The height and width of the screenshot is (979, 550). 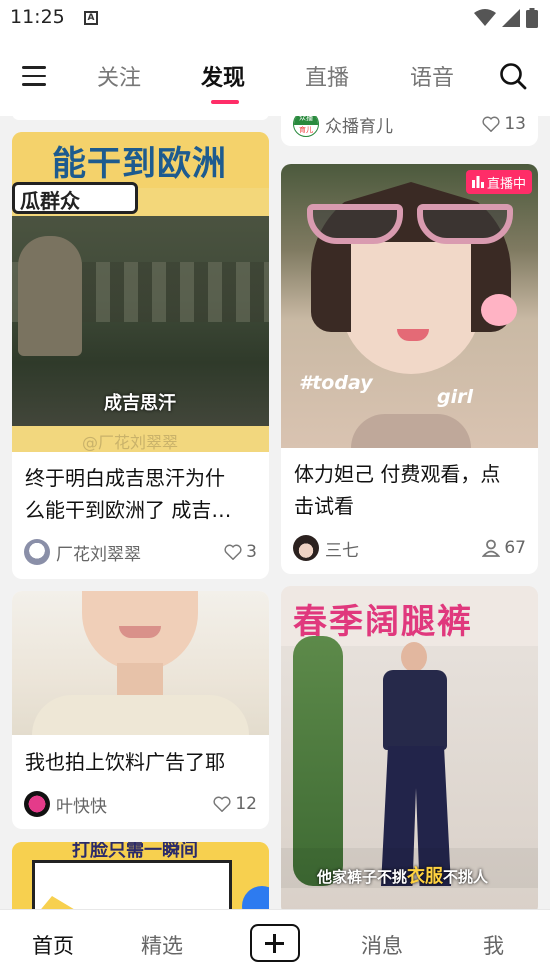 I want to click on viewer-stat: 67, so click(x=504, y=548).